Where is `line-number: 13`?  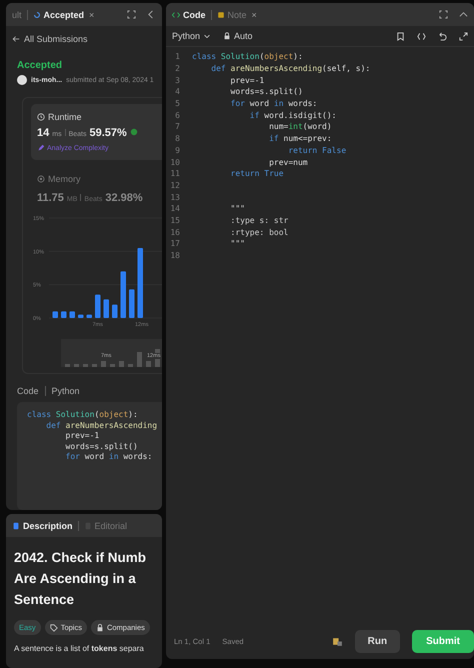
line-number: 13 is located at coordinates (174, 197).